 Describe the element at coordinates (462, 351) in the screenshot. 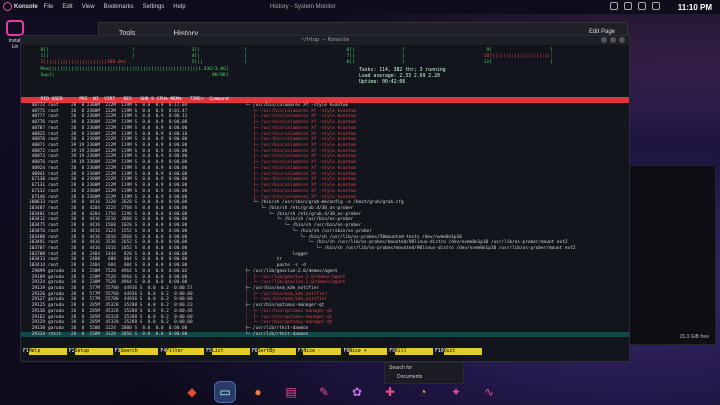

I see `fkey-label: Quit` at that location.